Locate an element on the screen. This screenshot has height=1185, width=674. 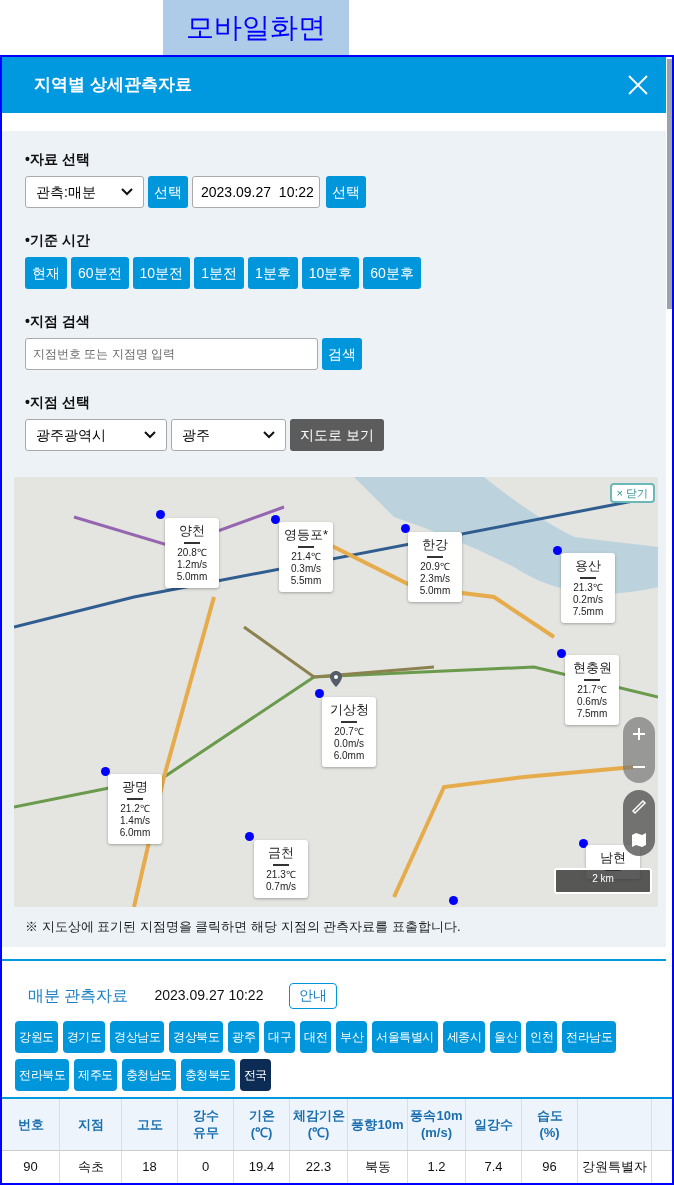
button: 10분후 is located at coordinates (330, 273).